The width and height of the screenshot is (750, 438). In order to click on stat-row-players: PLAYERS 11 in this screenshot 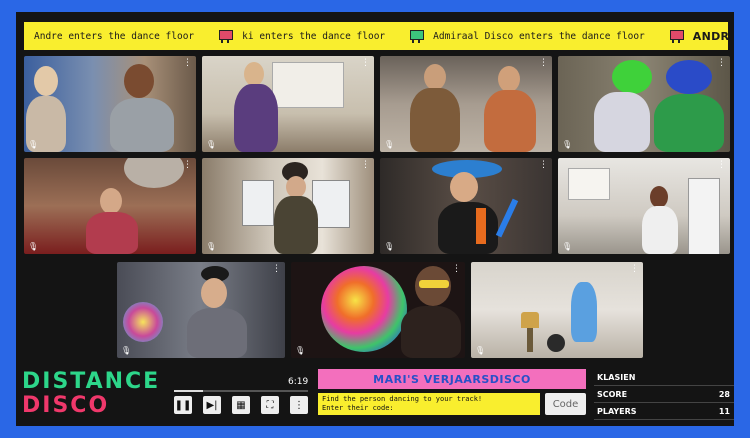, I will do `click(664, 411)`.